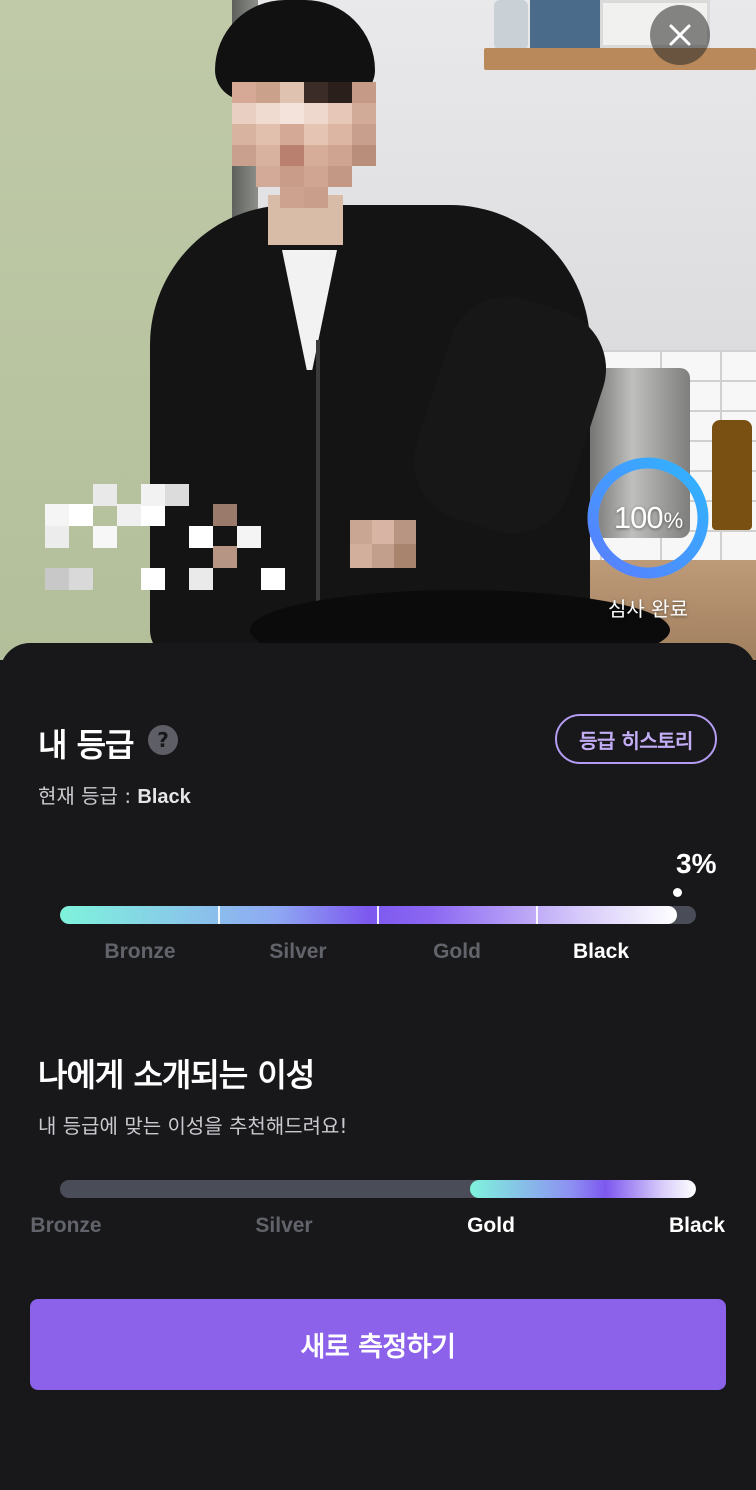 The image size is (756, 1490). Describe the element at coordinates (193, 1126) in the screenshot. I see `match-section-subtitle: 내 등급에 맞는 이성을 추천해드려요!` at that location.